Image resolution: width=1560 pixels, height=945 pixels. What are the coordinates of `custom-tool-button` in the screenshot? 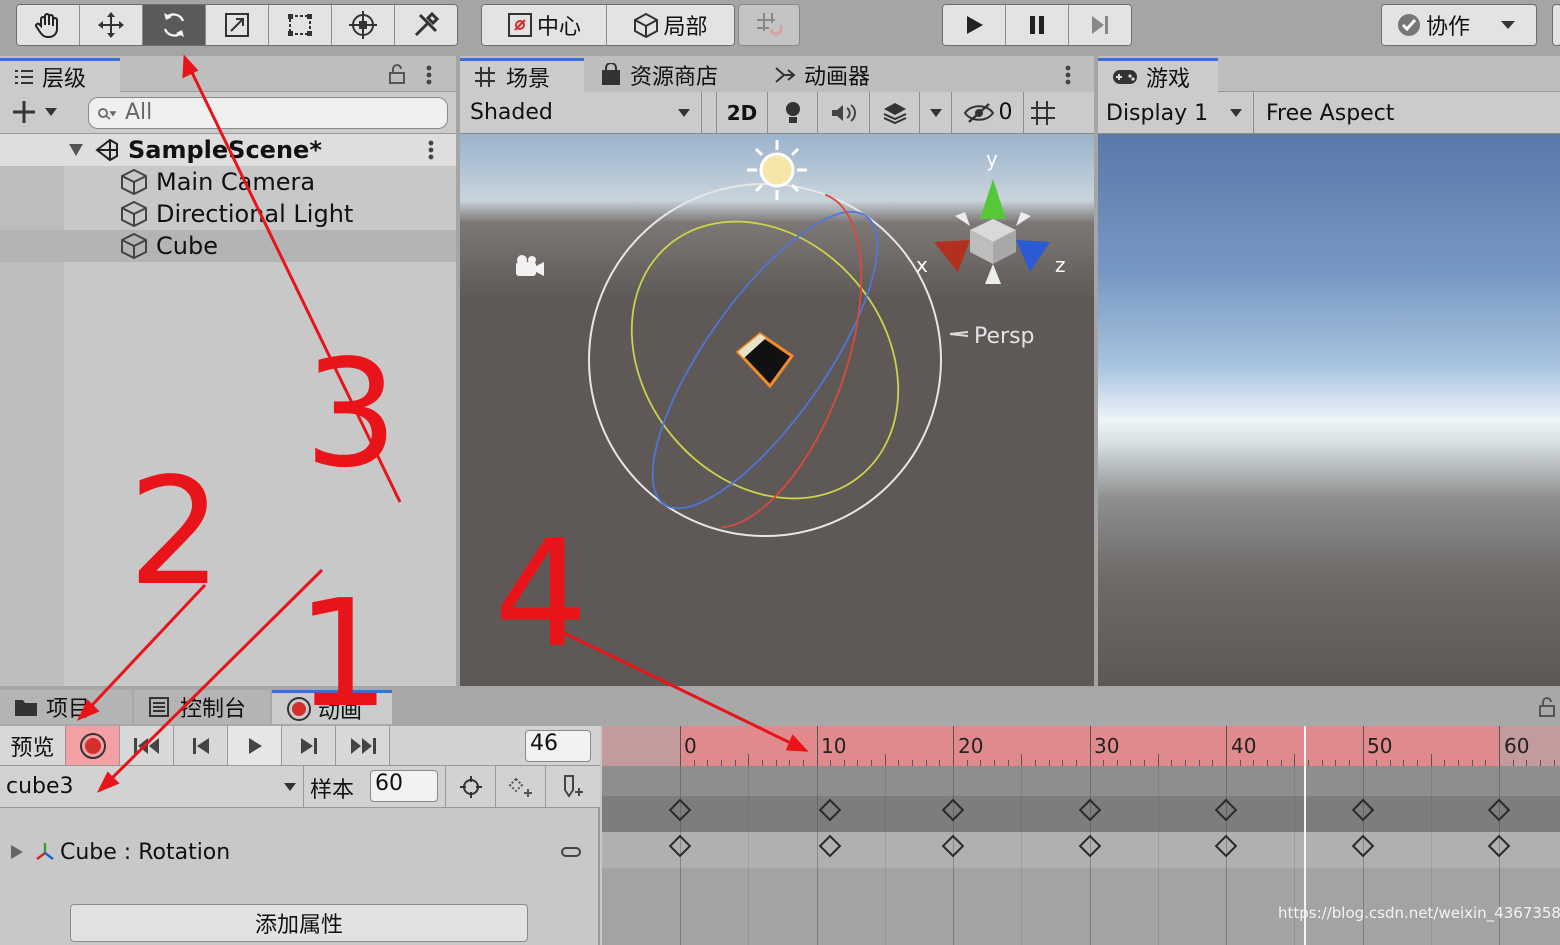 It's located at (426, 25).